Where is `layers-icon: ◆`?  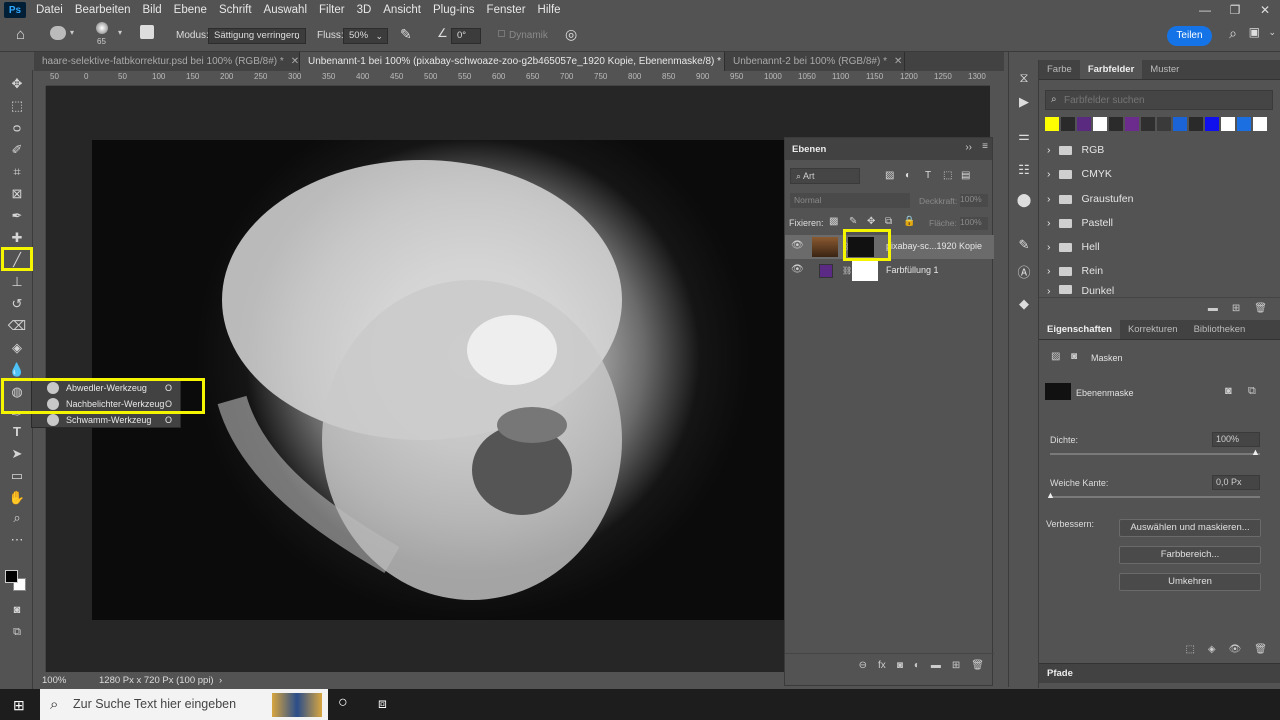
layers-icon: ◆ is located at coordinates (1024, 304).